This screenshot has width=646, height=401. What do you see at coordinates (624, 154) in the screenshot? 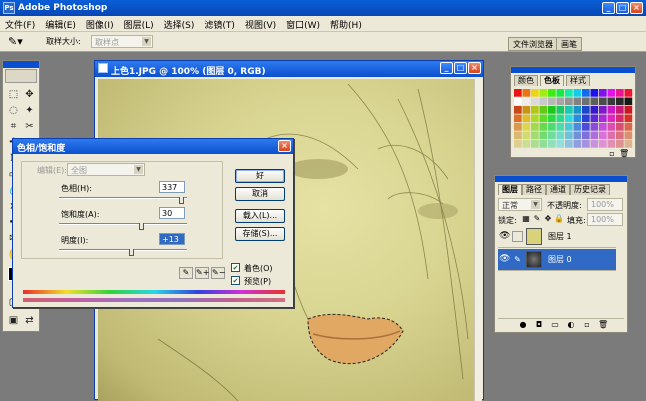
I see `delete-swatch-icon: 🗑` at bounding box center [624, 154].